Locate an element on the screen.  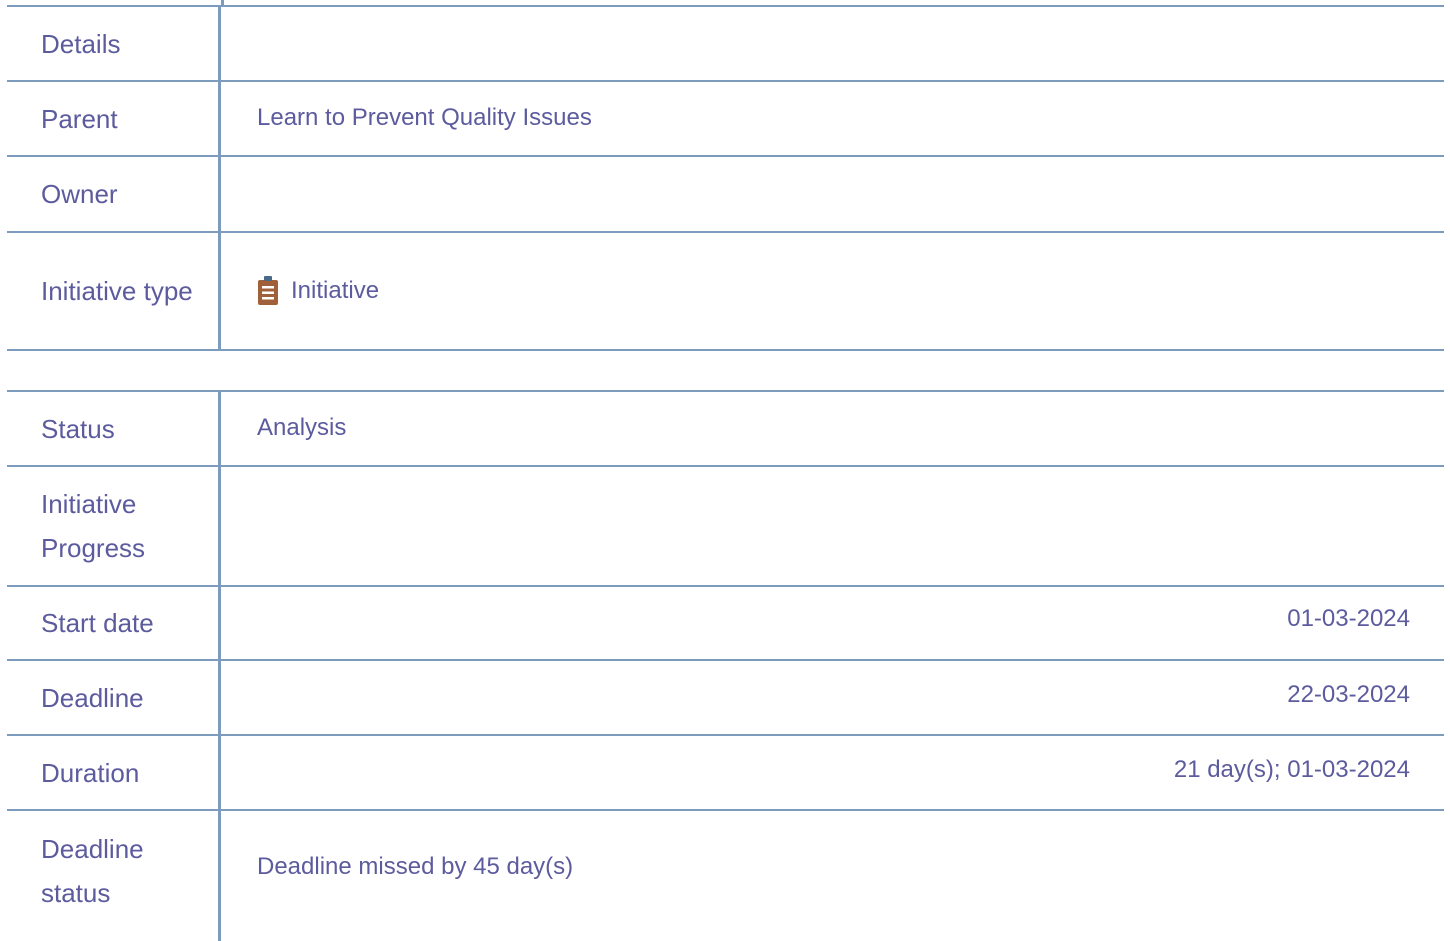
initiative-type-text: Initiative is located at coordinates (335, 290).